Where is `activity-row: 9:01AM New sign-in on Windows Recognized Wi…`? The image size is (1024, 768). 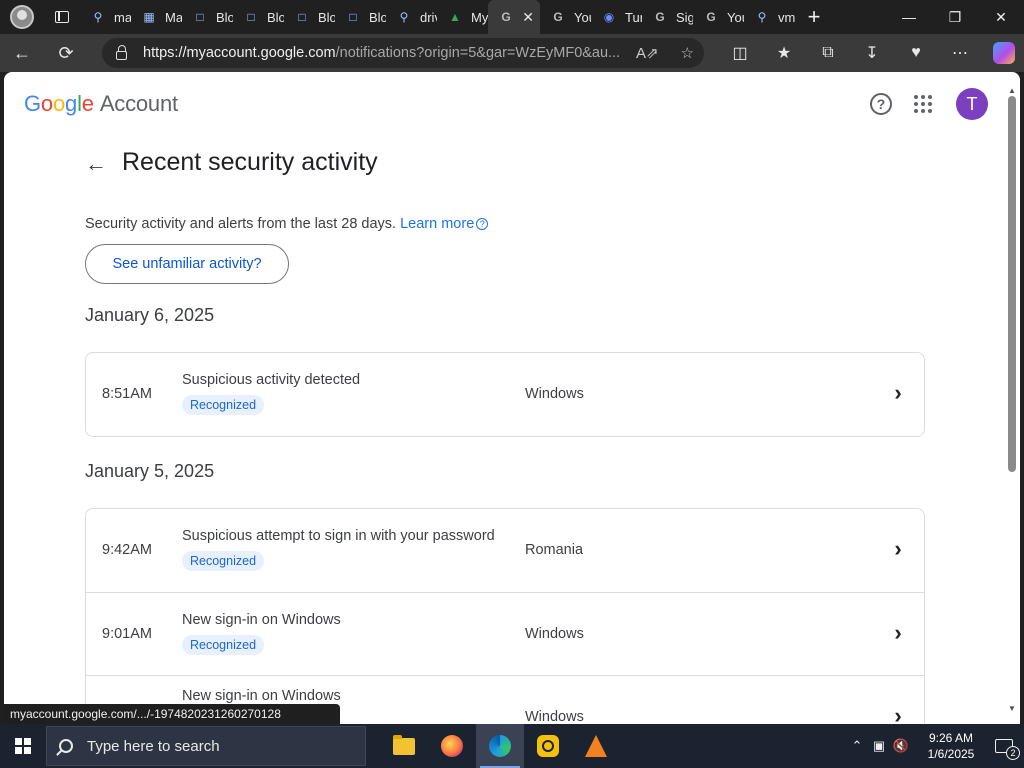 activity-row: 9:01AM New sign-in on Windows Recognized Wi… is located at coordinates (505, 633).